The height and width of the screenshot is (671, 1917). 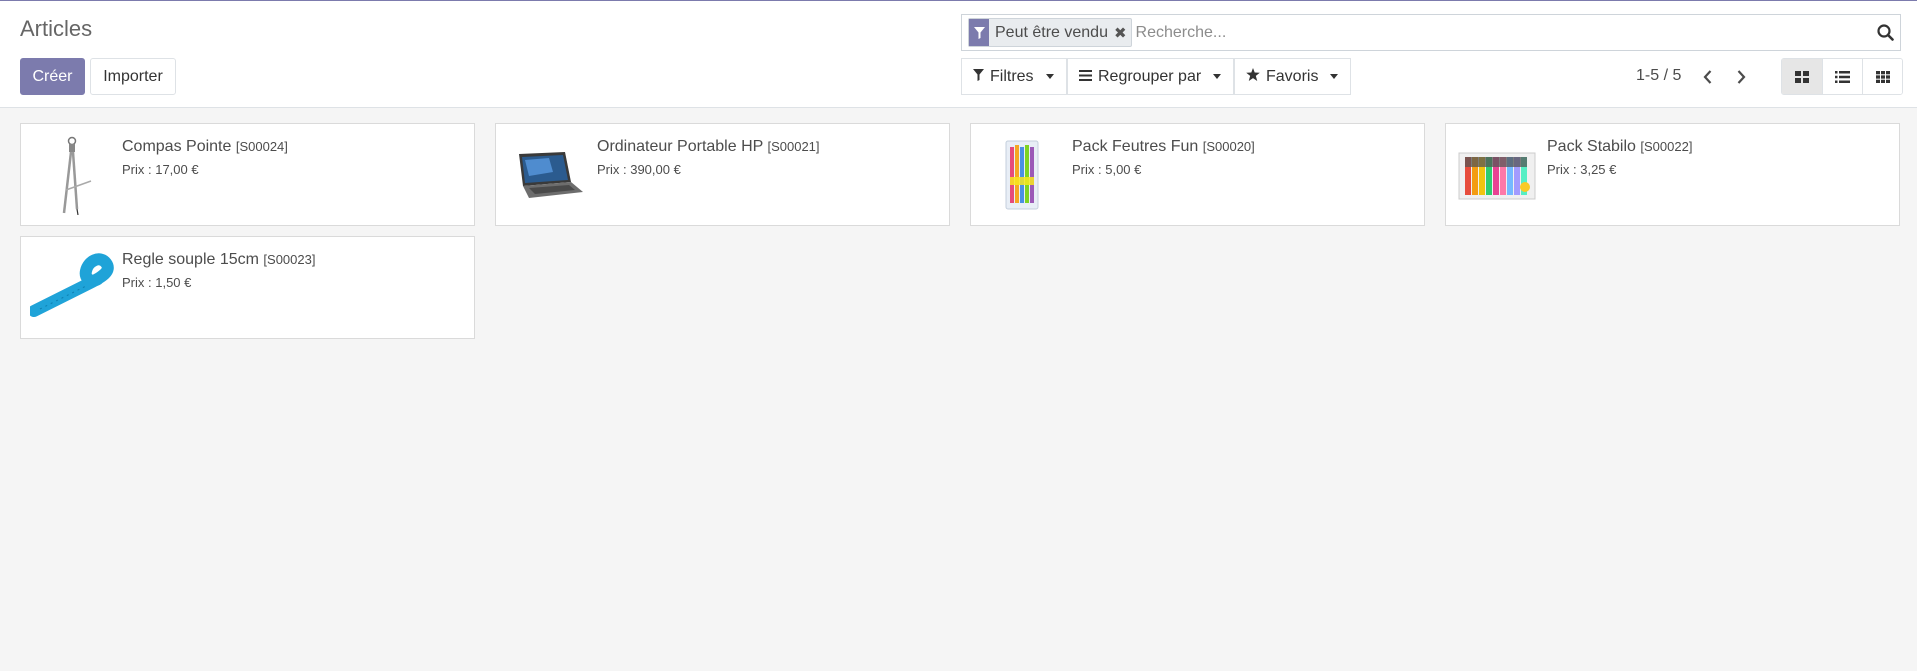 I want to click on list-icon, so click(x=1842, y=76).